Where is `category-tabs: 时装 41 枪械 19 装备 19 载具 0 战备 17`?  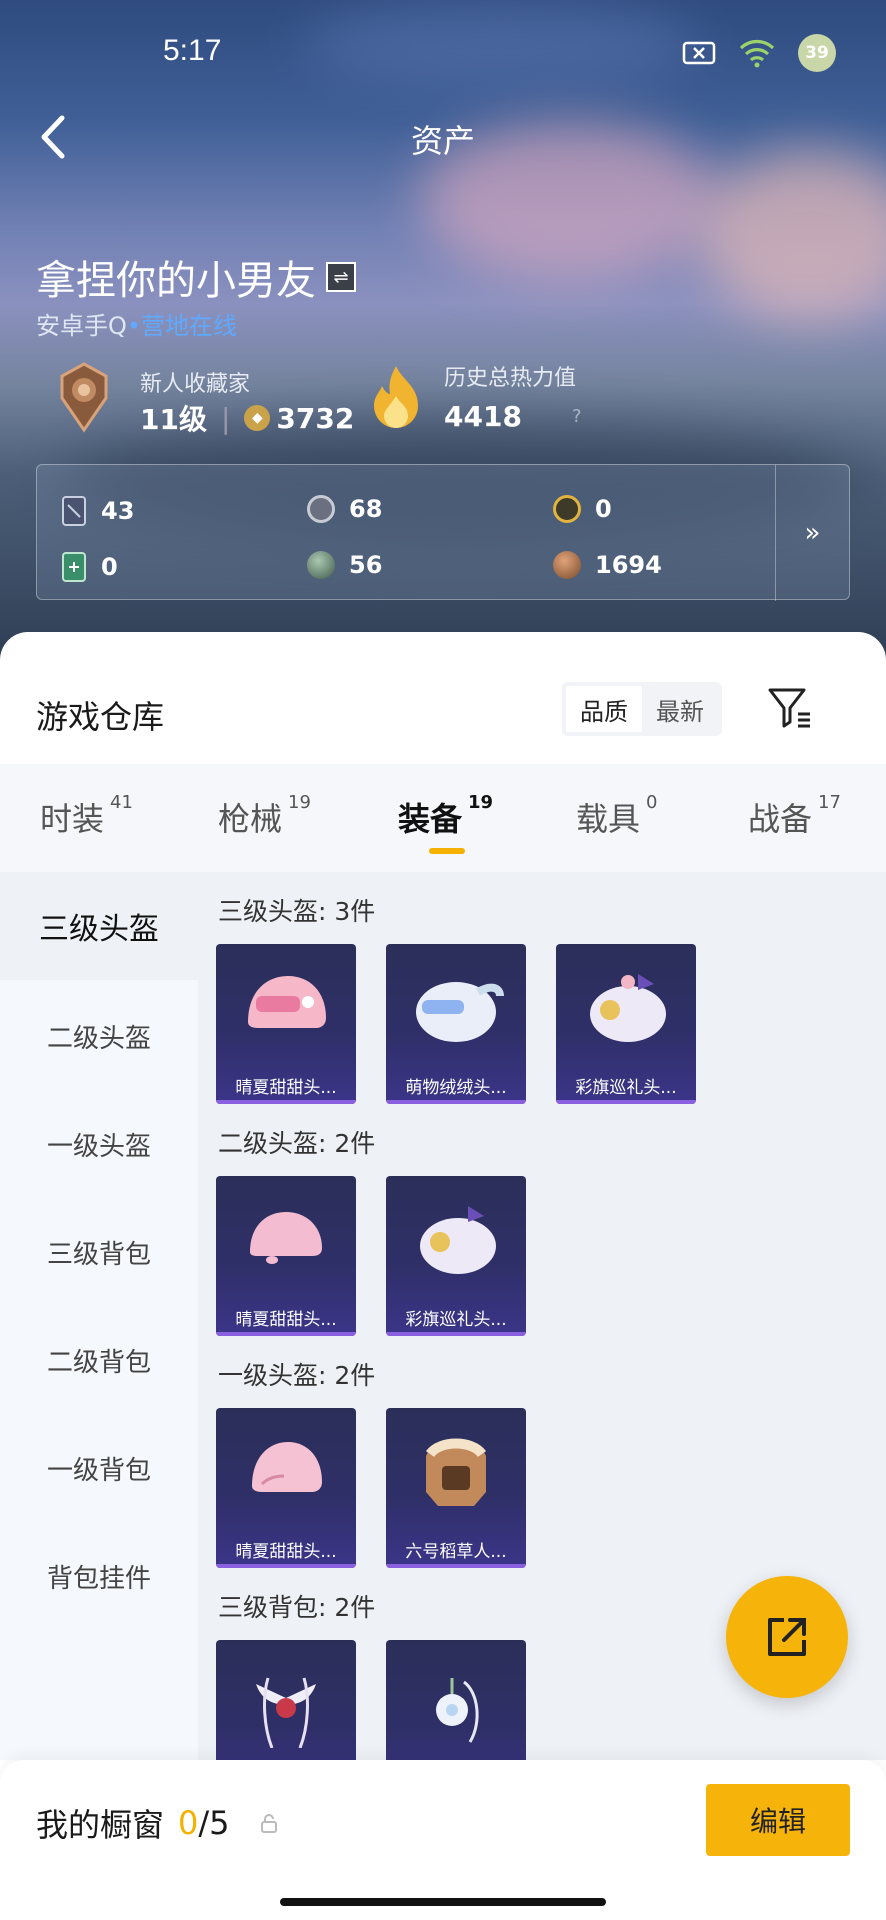 category-tabs: 时装 41 枪械 19 装备 19 载具 0 战备 17 is located at coordinates (443, 818).